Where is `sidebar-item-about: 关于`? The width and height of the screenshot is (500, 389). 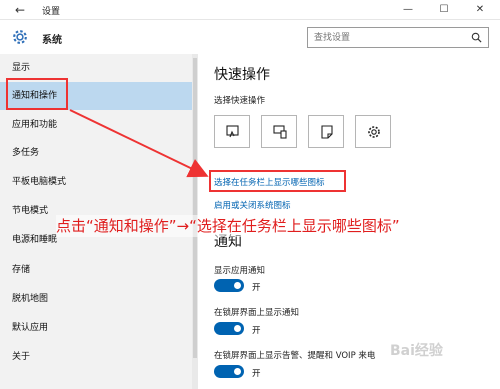
sidebar-item-about: 关于 is located at coordinates (96, 357).